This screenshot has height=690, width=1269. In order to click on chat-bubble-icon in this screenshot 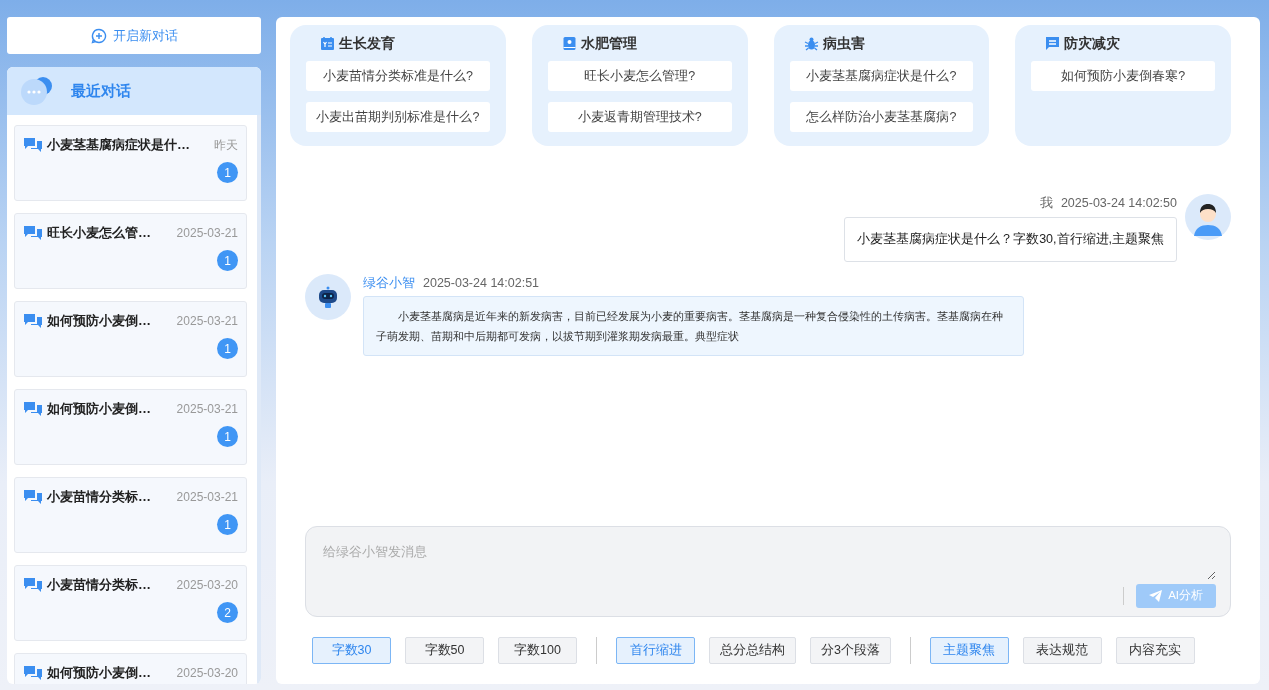, I will do `click(37, 91)`.